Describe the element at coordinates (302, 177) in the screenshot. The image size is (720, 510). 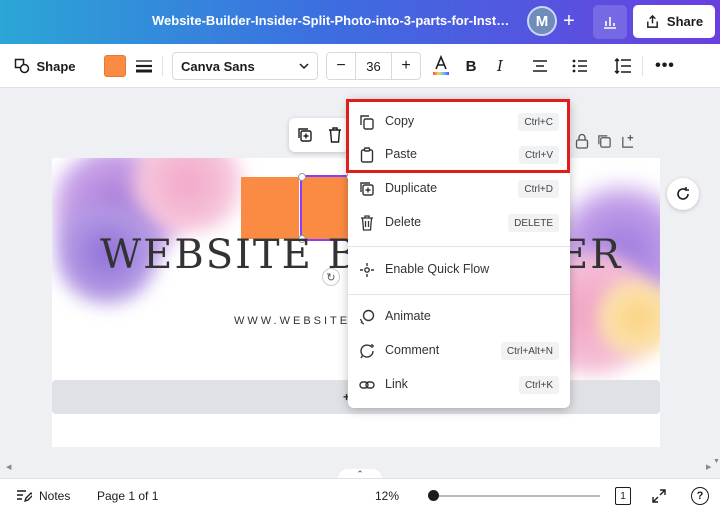
I see `resize-handle` at that location.